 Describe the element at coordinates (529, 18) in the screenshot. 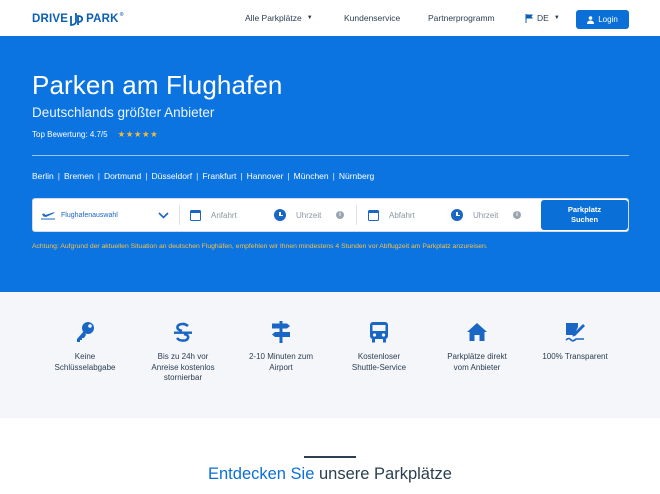

I see `flag-icon` at that location.